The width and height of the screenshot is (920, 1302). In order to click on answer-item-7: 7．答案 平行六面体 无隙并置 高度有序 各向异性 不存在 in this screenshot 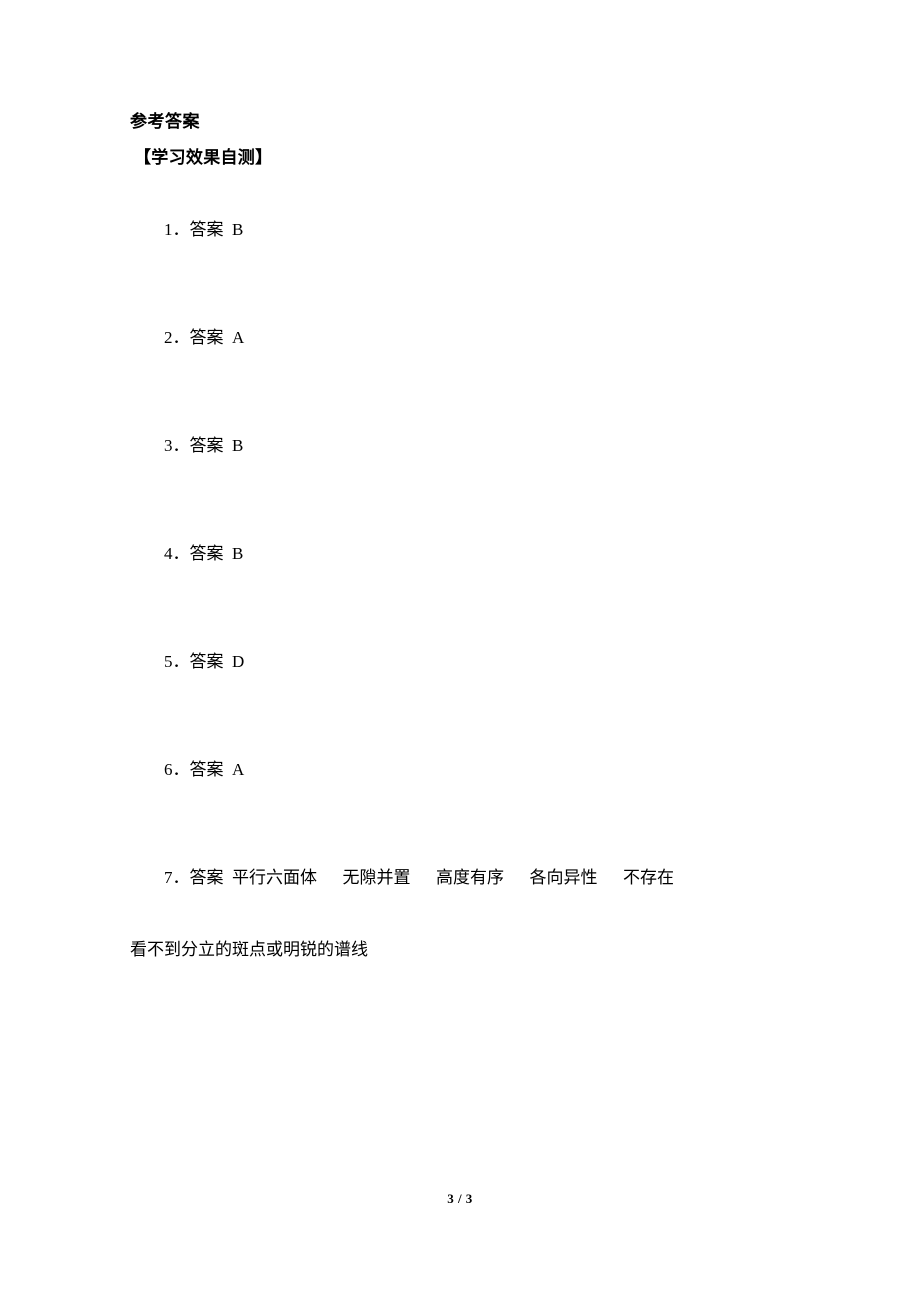, I will do `click(460, 878)`.